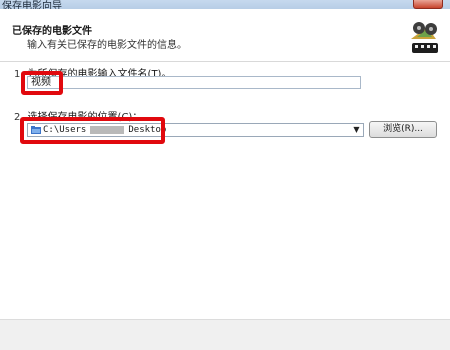  What do you see at coordinates (424, 37) in the screenshot?
I see `film-reel-icon` at bounding box center [424, 37].